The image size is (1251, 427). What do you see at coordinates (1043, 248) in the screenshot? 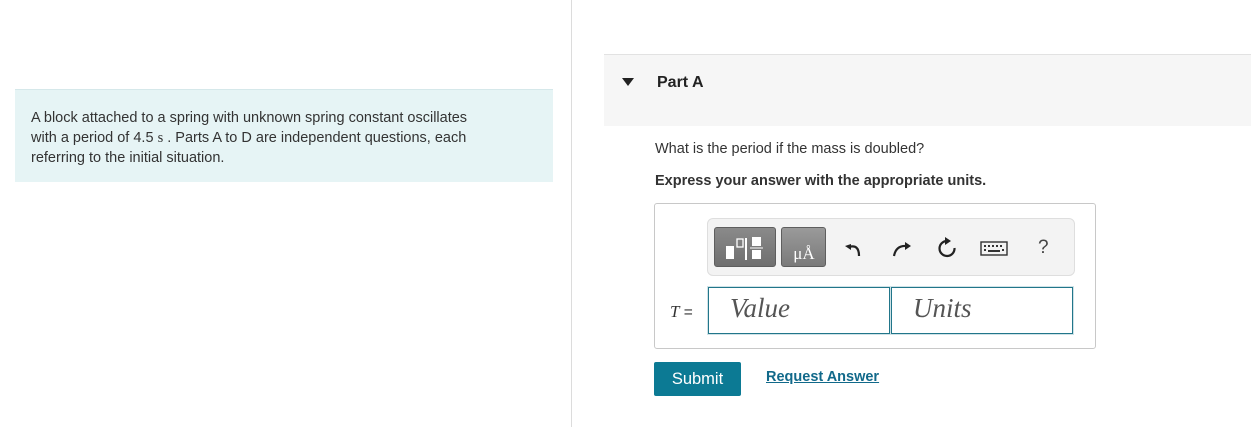
I see `help-icon: ?` at bounding box center [1043, 248].